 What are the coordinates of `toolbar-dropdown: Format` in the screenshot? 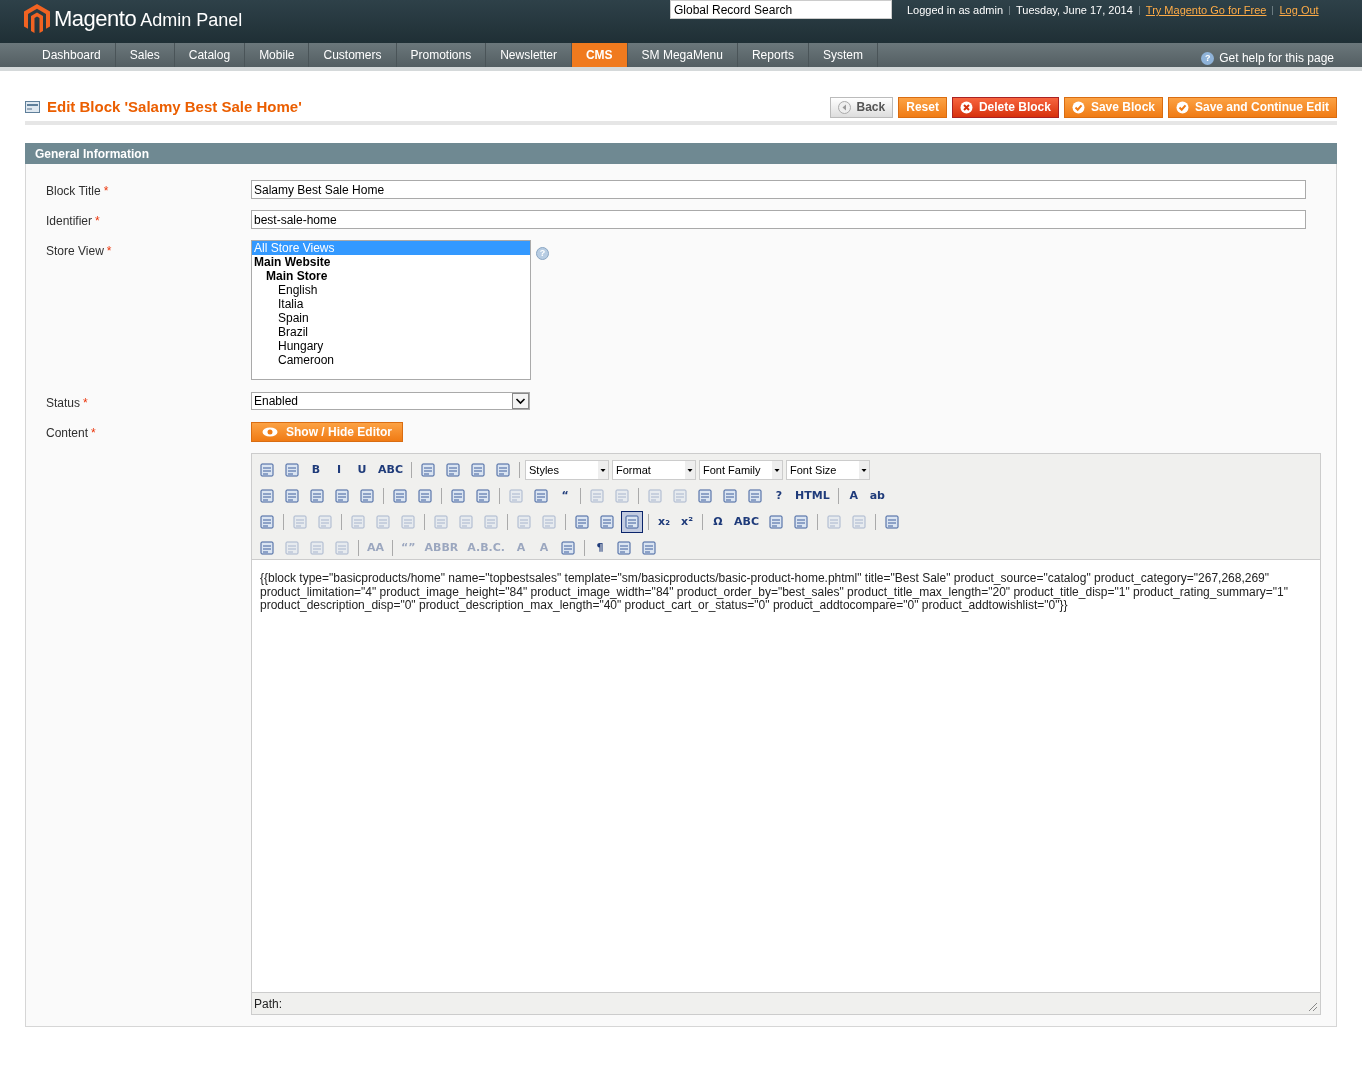 It's located at (654, 470).